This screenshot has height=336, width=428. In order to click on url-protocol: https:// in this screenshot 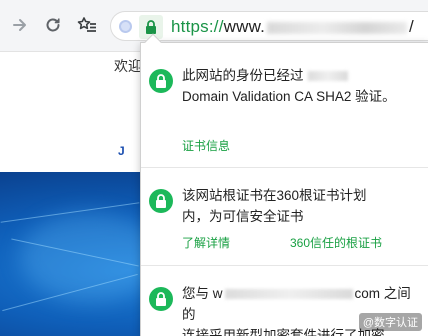, I will do `click(197, 26)`.